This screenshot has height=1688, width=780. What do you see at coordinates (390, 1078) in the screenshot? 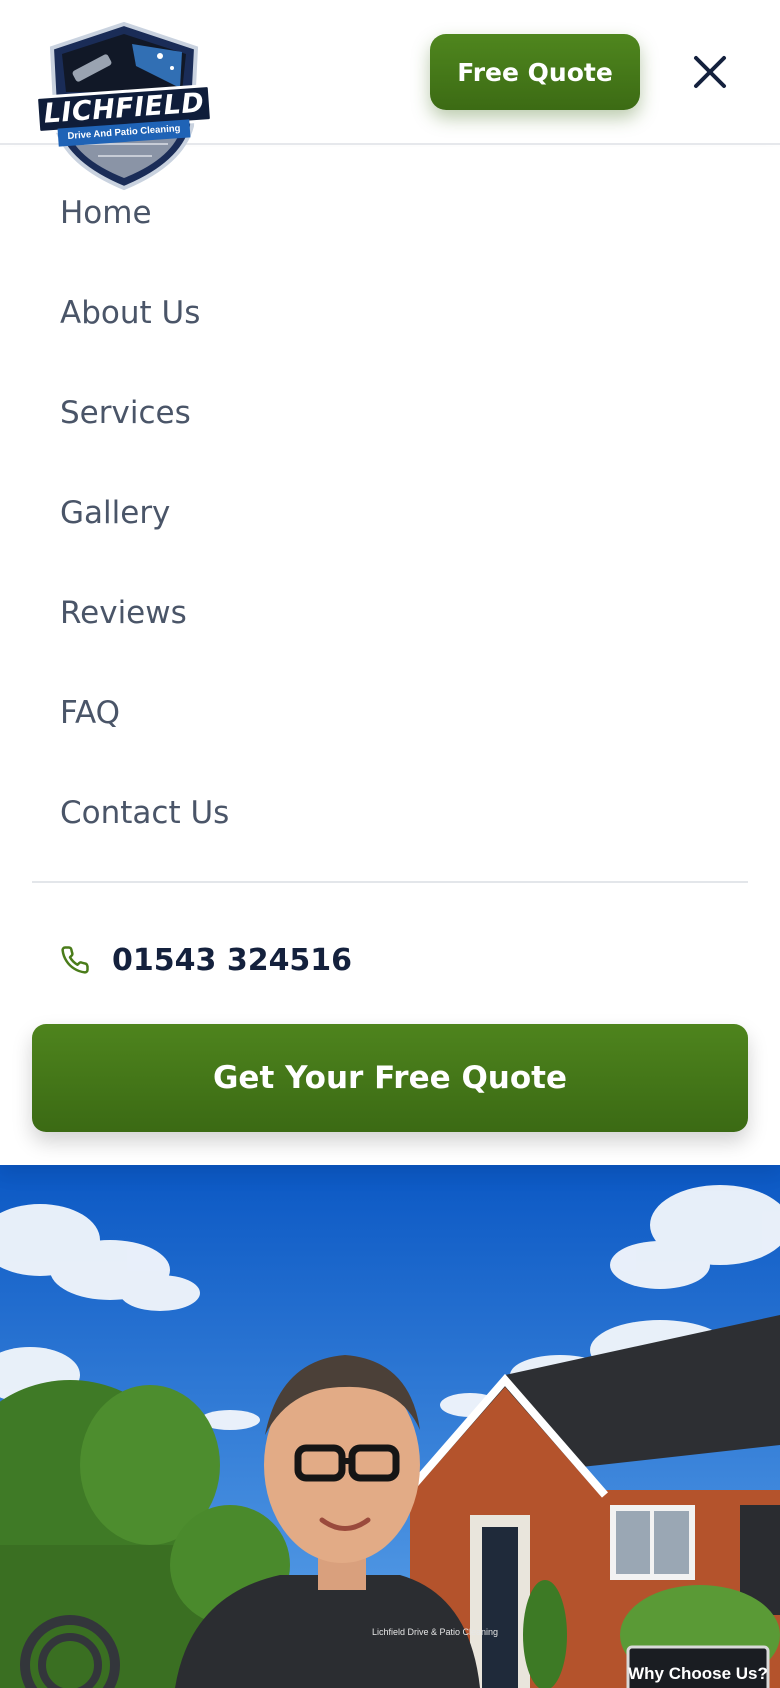
I see `get-free-quote-button: Get Your Free Quote` at bounding box center [390, 1078].